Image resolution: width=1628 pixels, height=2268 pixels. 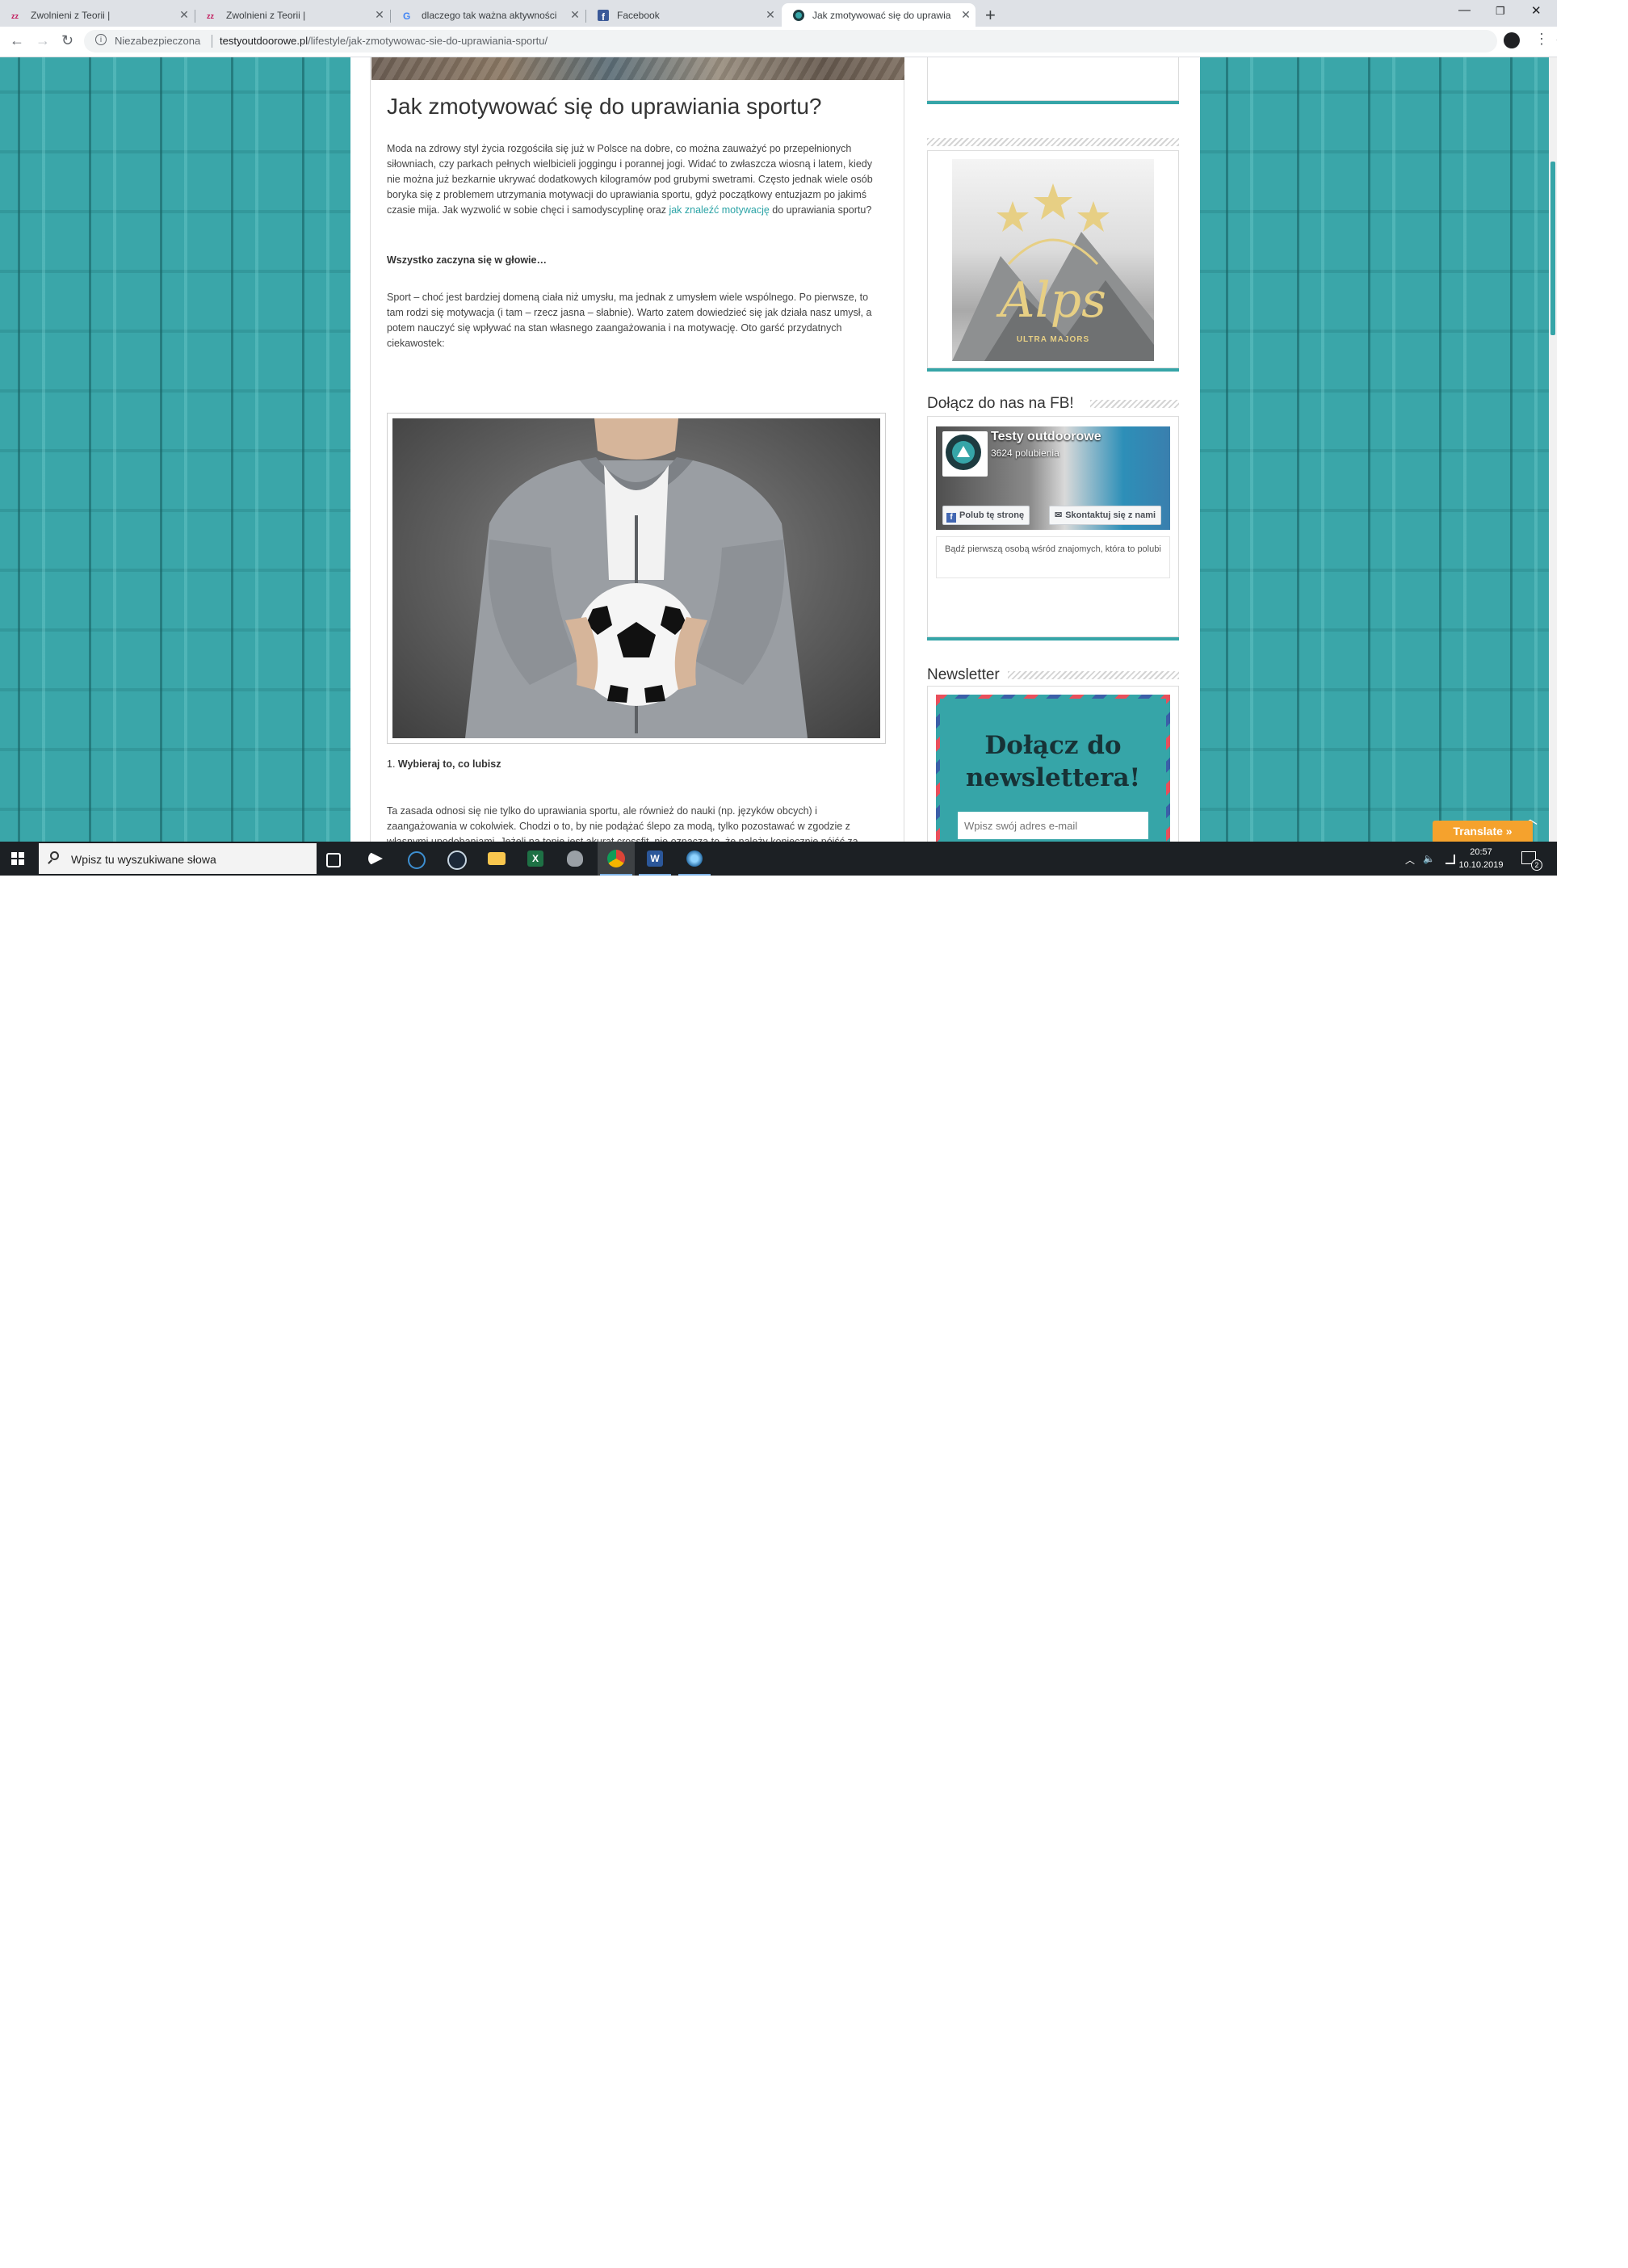 What do you see at coordinates (1053, 79) in the screenshot?
I see `sidebar-widget-top` at bounding box center [1053, 79].